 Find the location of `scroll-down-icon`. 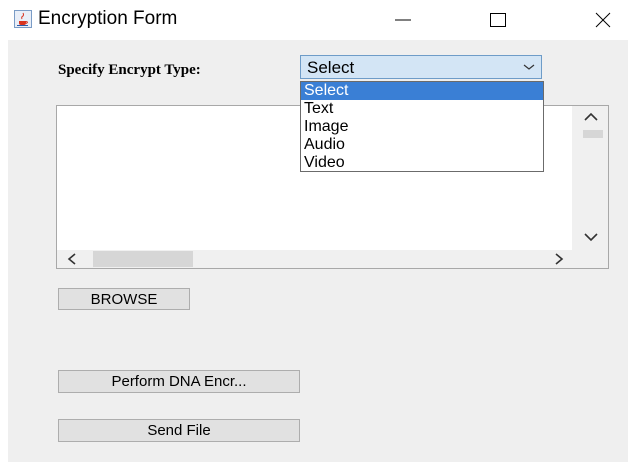

scroll-down-icon is located at coordinates (591, 237).